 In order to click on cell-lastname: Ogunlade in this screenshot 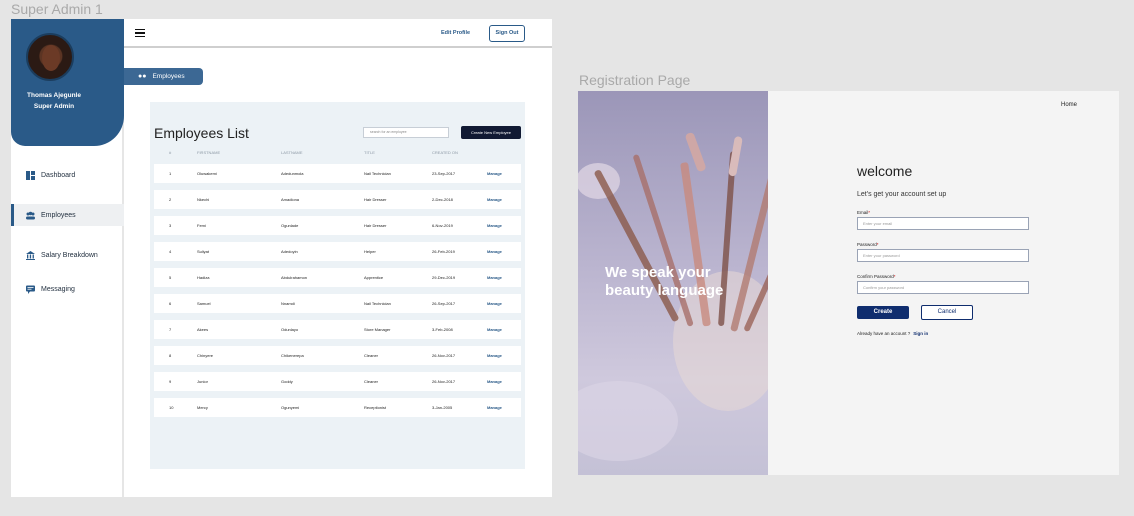, I will do `click(290, 225)`.